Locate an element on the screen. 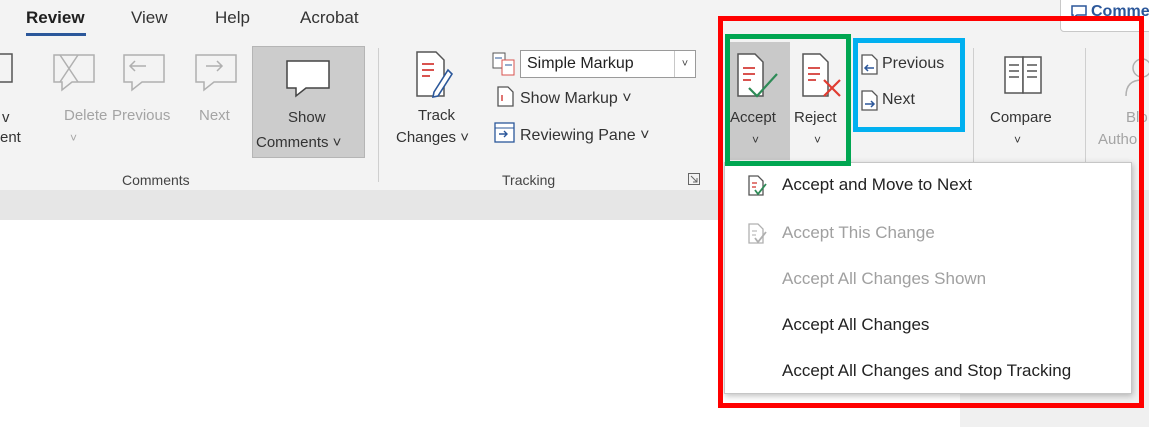  show-markup-icon is located at coordinates (505, 96).